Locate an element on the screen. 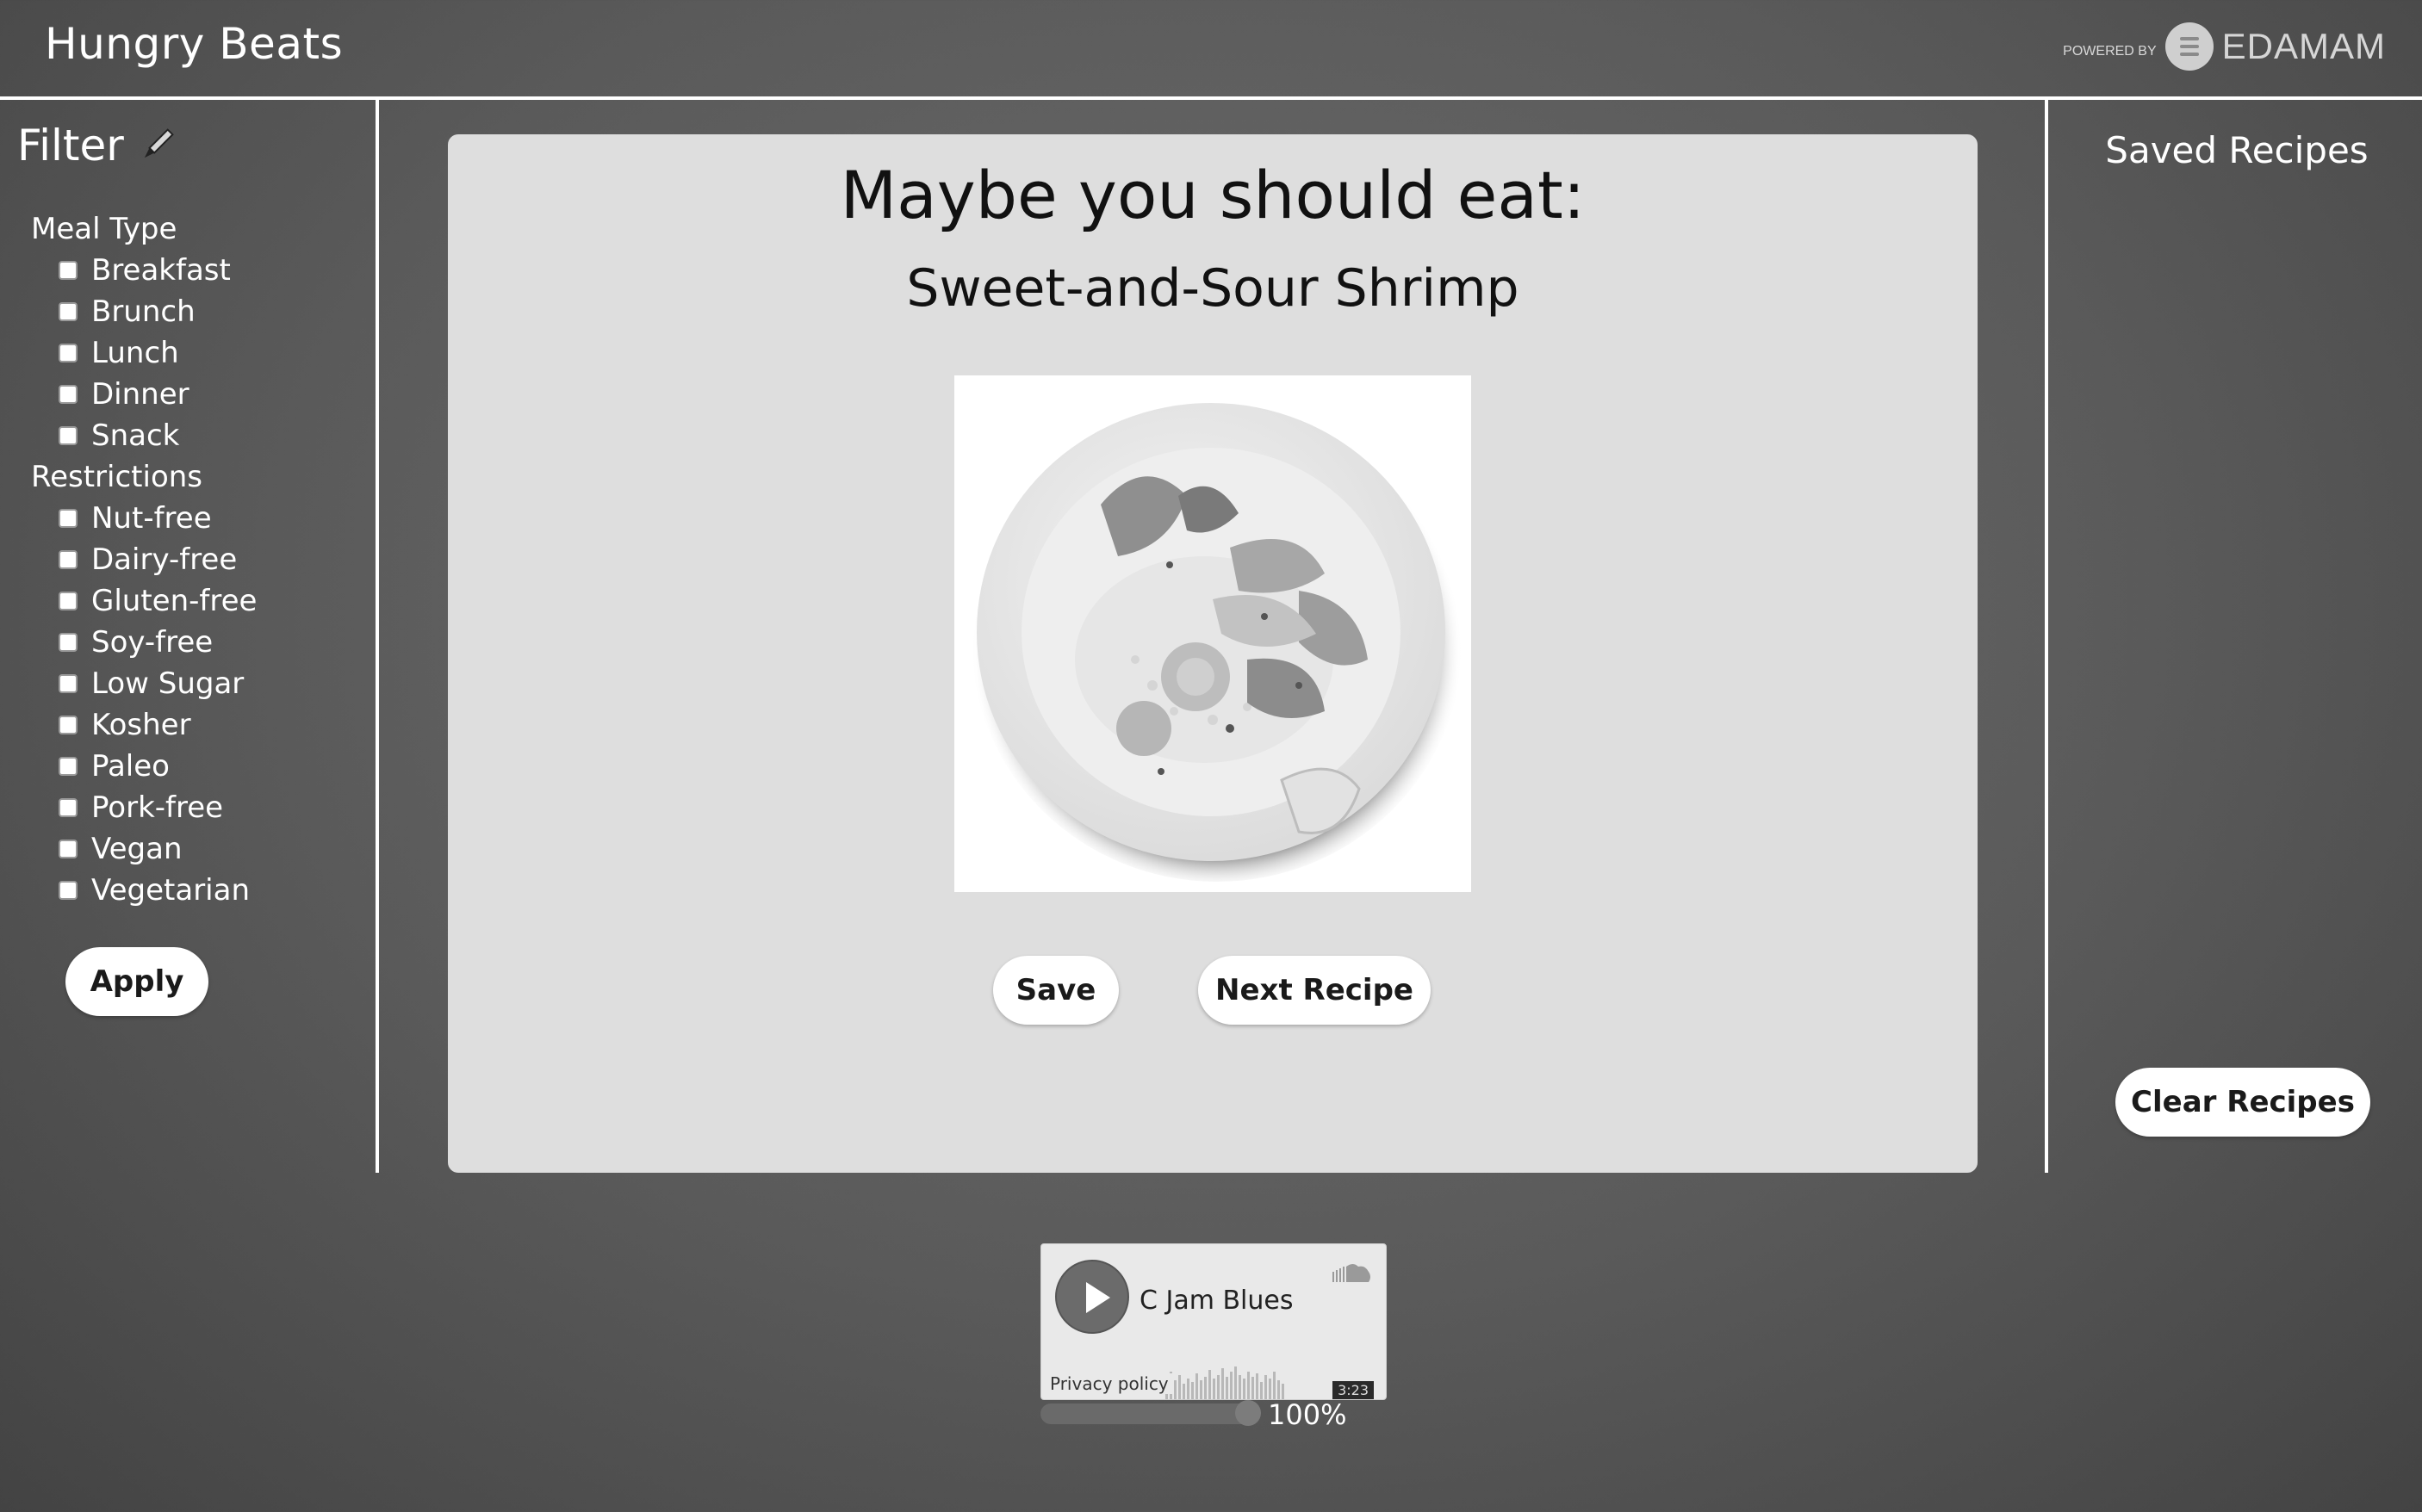  option-label: Pork-free is located at coordinates (157, 807).